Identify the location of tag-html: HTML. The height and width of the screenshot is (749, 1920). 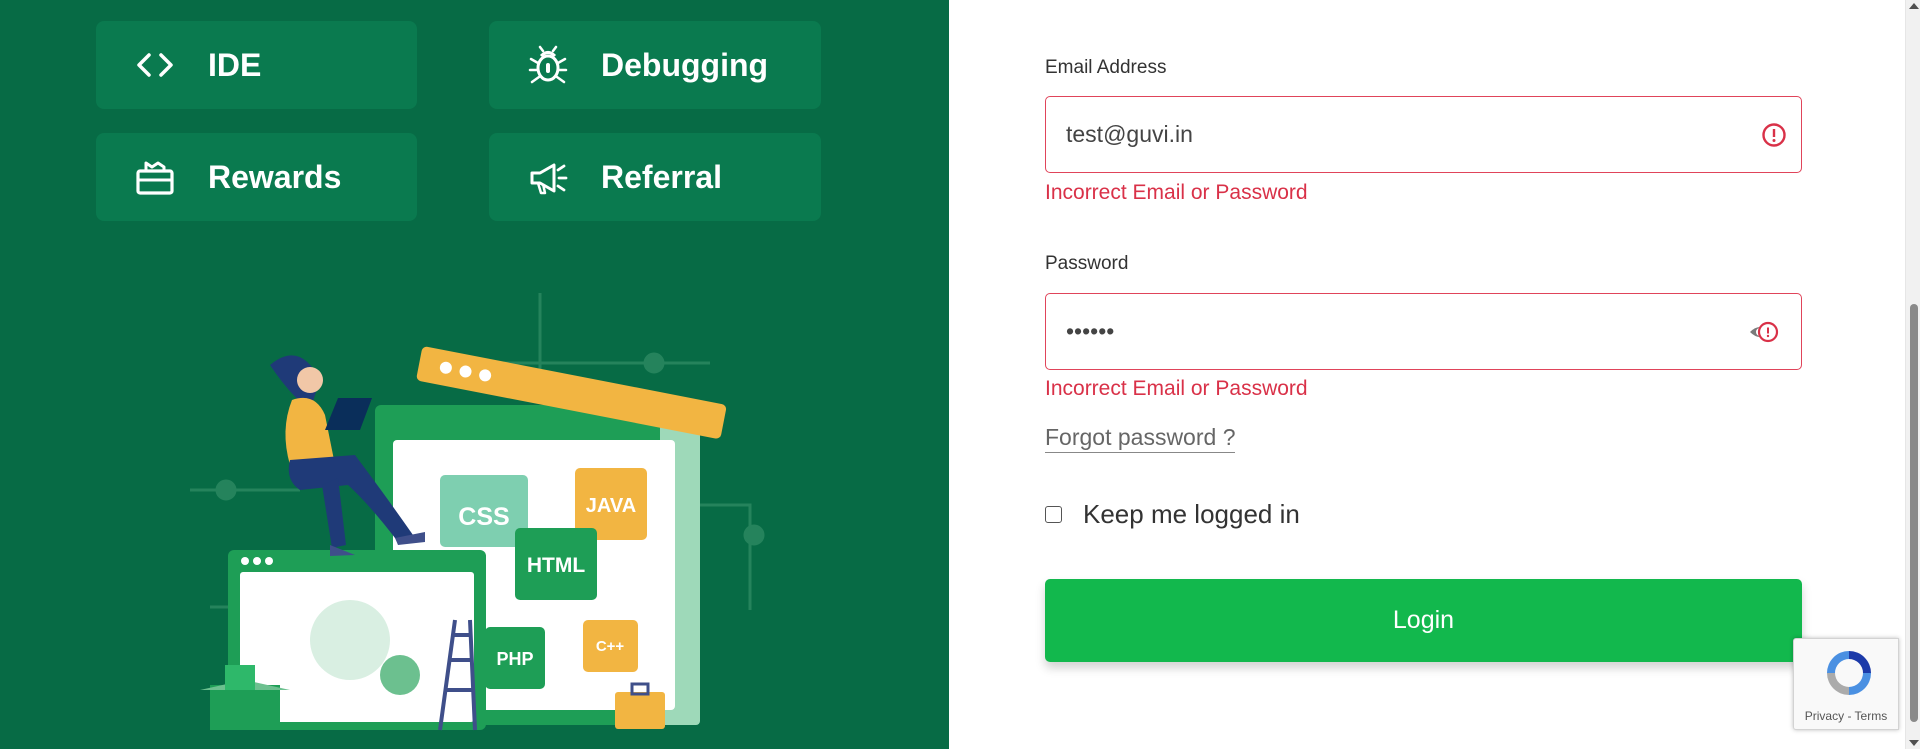
(556, 565).